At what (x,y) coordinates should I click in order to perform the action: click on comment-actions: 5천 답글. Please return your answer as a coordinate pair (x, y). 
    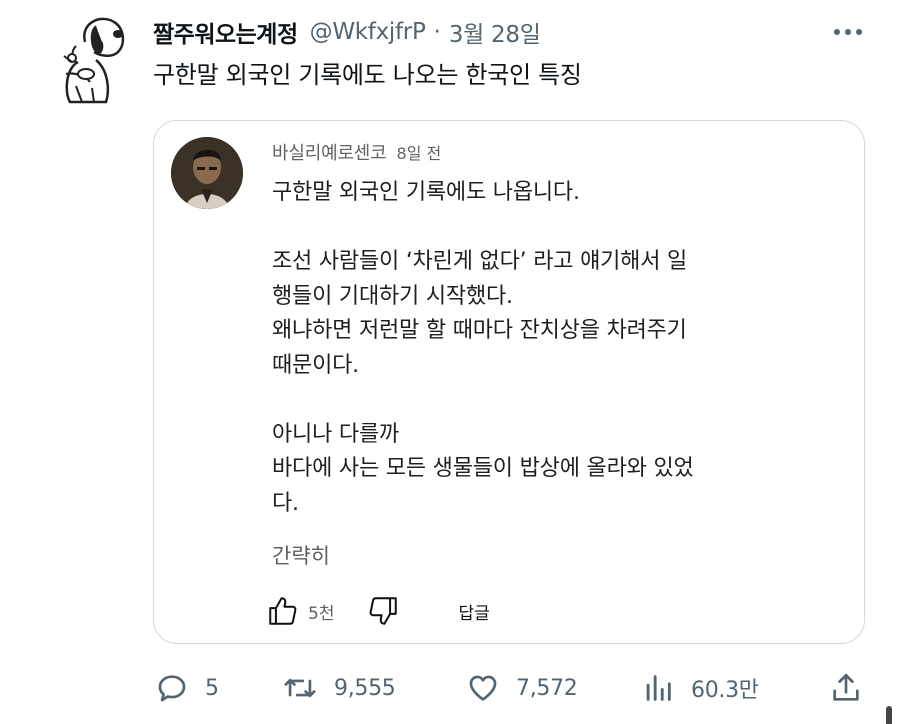
    Looking at the image, I should click on (378, 611).